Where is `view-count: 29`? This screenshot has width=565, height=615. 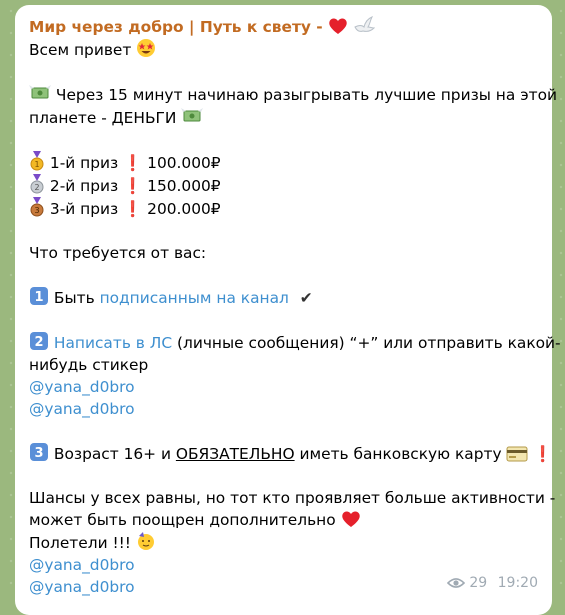 view-count: 29 is located at coordinates (478, 583).